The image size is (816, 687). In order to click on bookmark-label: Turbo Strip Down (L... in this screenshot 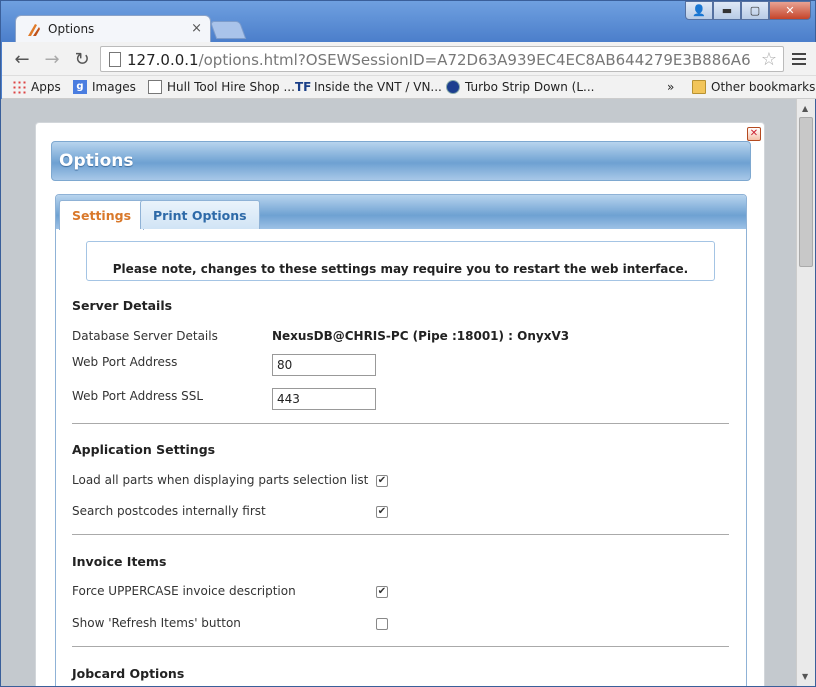, I will do `click(530, 87)`.